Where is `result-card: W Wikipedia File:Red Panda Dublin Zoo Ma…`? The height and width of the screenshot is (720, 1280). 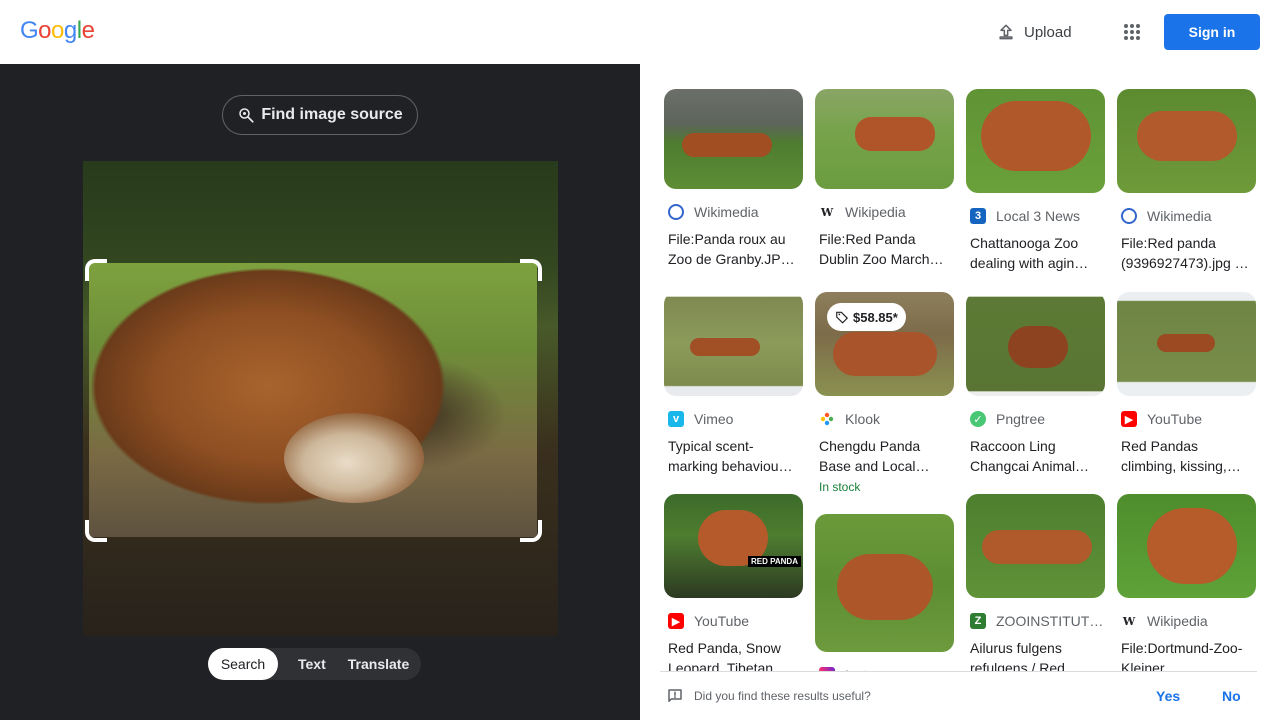 result-card: W Wikipedia File:Red Panda Dublin Zoo Ma… is located at coordinates (884, 179).